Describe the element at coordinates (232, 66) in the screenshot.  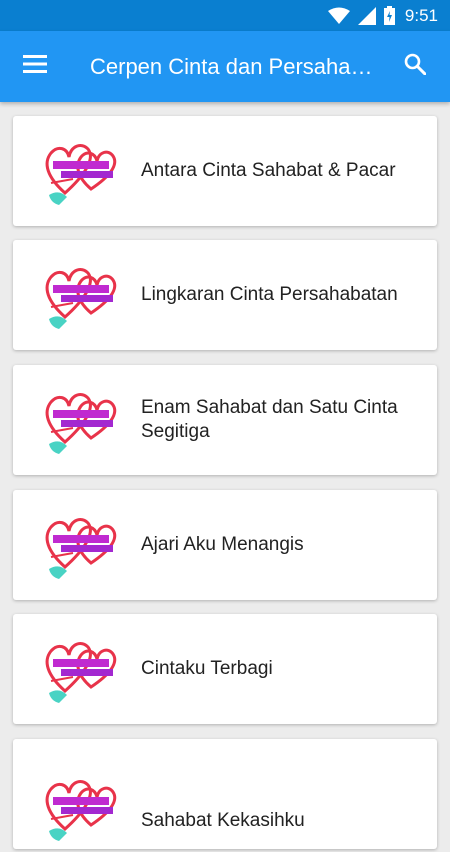
I see `app-title: Cerpen Cinta dan Persahabatan` at that location.